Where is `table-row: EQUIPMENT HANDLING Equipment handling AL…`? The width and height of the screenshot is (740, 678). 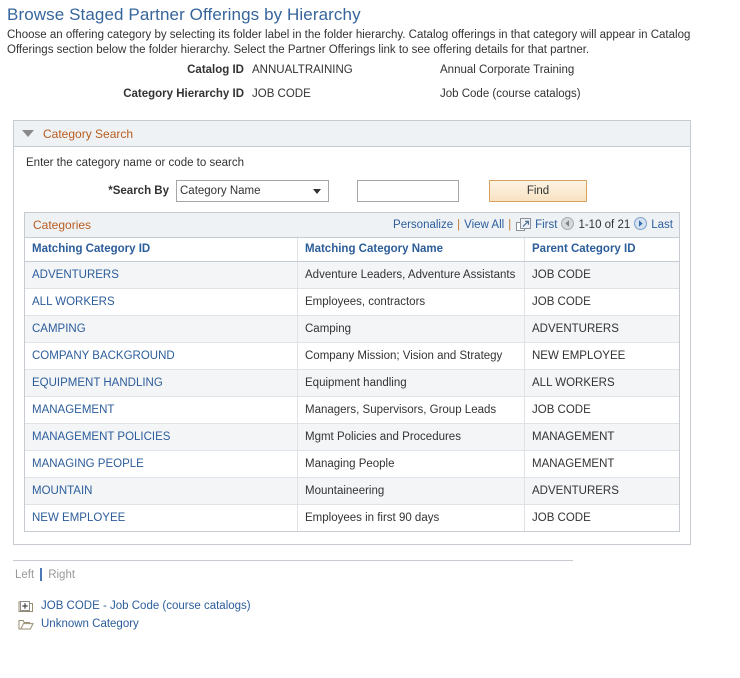
table-row: EQUIPMENT HANDLING Equipment handling AL… is located at coordinates (352, 383).